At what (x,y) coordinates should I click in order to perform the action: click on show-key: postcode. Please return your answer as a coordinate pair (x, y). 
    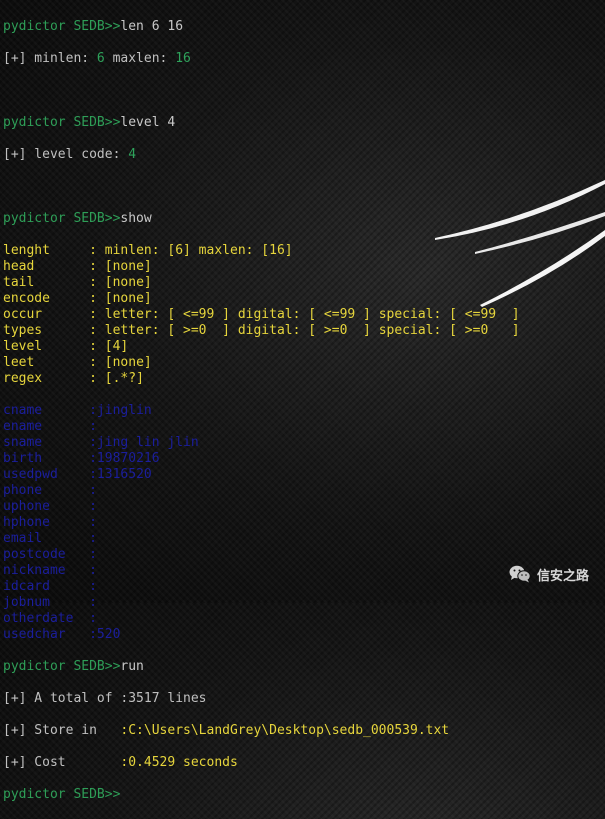
    Looking at the image, I should click on (38, 554).